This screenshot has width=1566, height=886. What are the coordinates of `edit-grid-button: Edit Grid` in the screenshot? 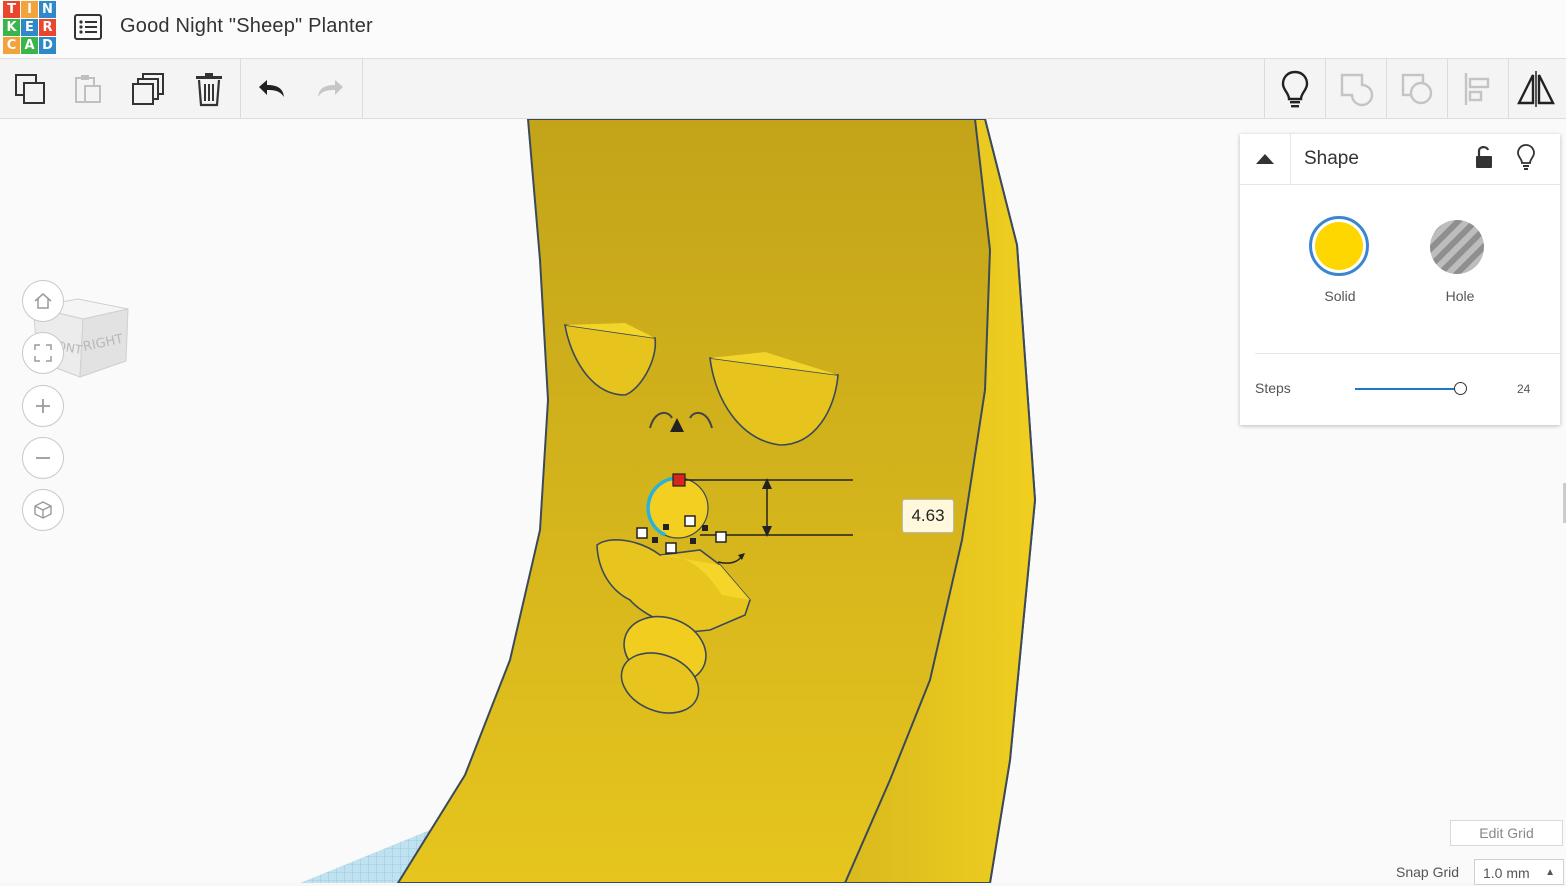 It's located at (1506, 833).